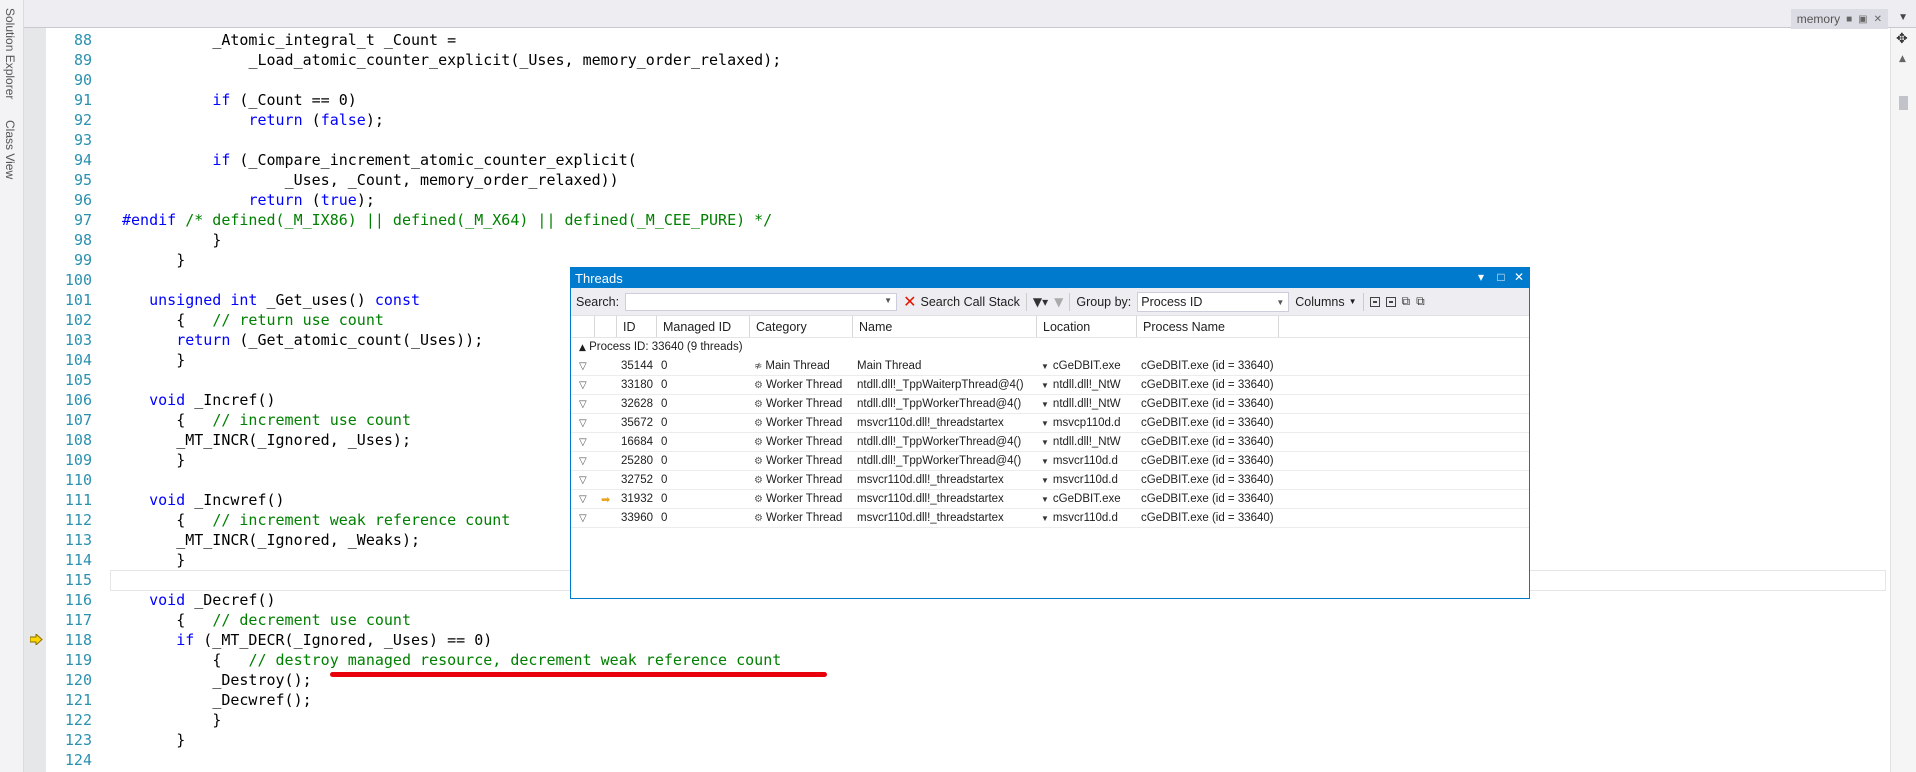 The height and width of the screenshot is (772, 1916). I want to click on class-view-tab: Class View, so click(10, 149).